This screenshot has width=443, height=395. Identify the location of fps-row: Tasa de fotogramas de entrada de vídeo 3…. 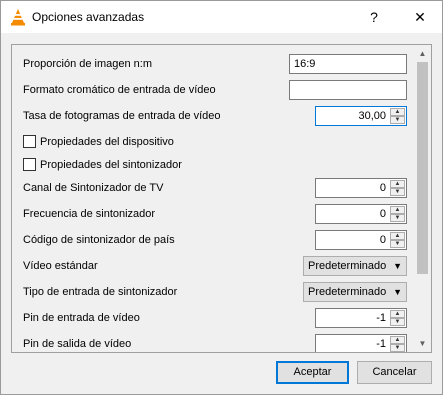
(213, 116).